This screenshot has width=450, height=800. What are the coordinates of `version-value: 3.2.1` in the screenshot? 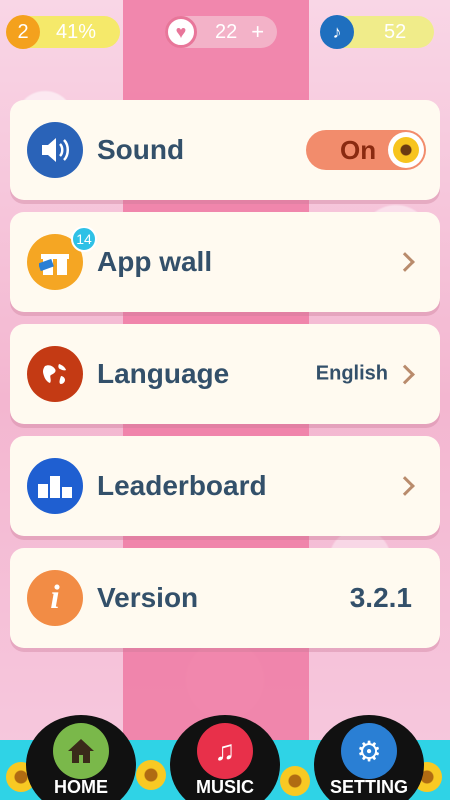 It's located at (380, 597).